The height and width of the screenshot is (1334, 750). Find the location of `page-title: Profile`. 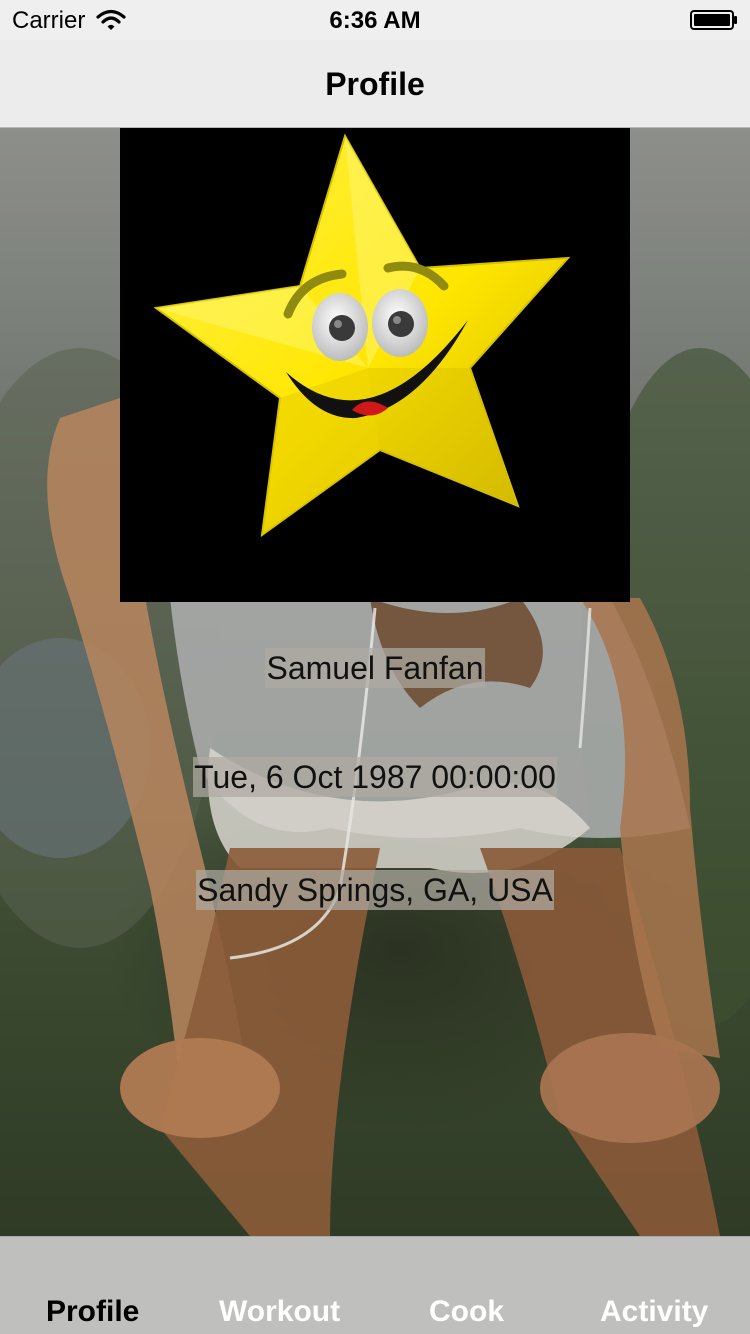

page-title: Profile is located at coordinates (375, 84).